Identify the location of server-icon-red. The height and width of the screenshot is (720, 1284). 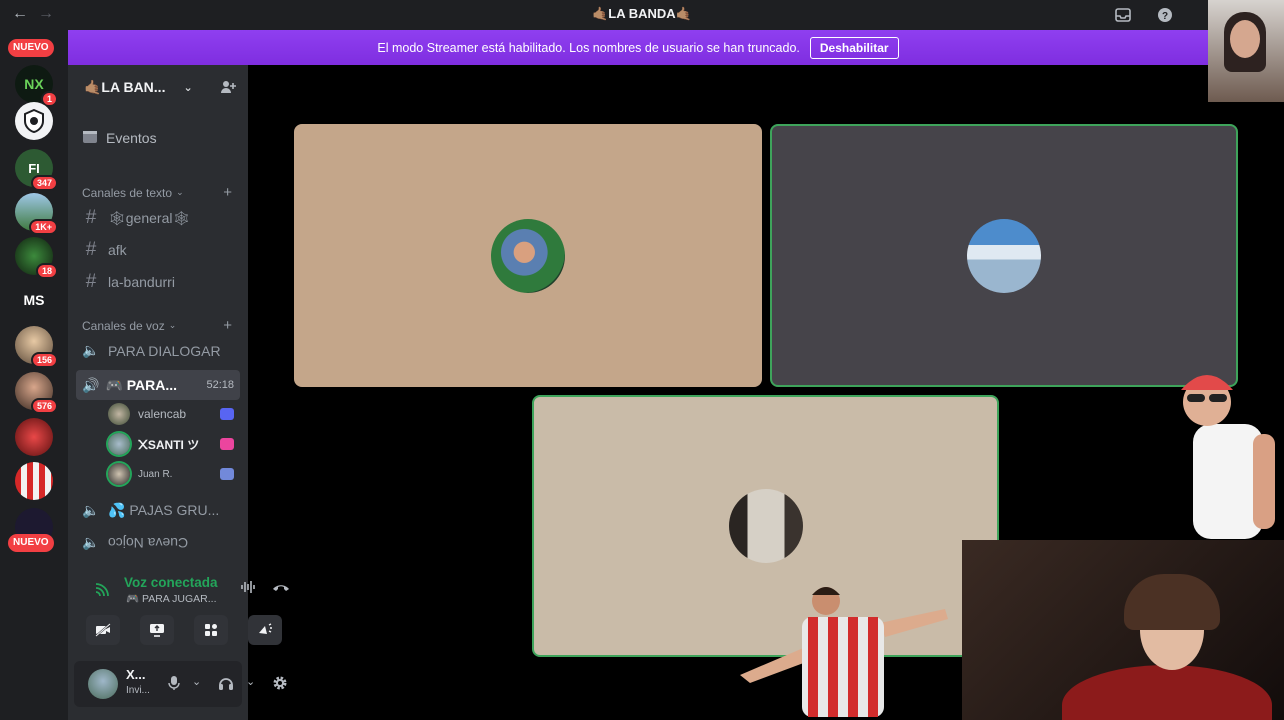
(34, 437).